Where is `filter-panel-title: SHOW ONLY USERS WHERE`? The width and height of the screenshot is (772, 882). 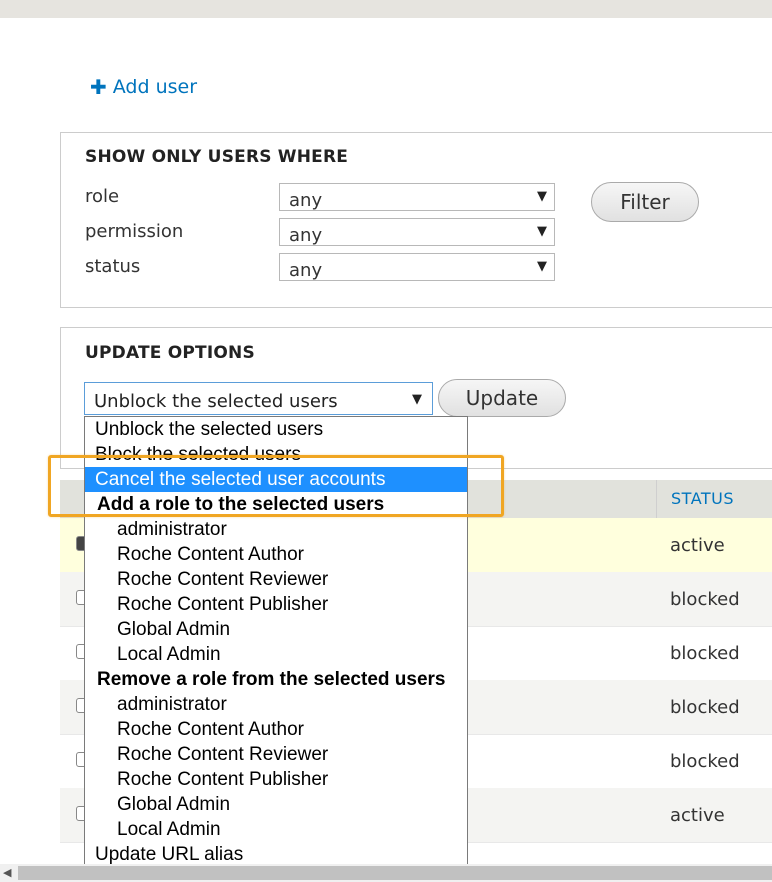
filter-panel-title: SHOW ONLY USERS WHERE is located at coordinates (217, 157).